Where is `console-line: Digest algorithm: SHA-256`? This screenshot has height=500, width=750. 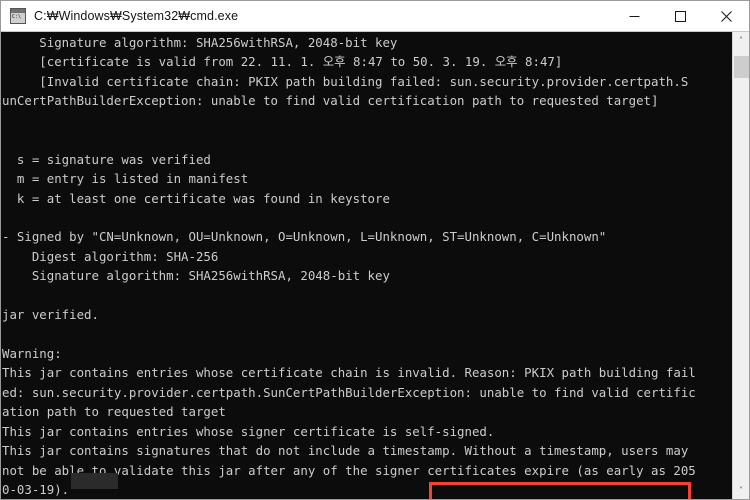
console-line: Digest algorithm: SHA-256 is located at coordinates (110, 256).